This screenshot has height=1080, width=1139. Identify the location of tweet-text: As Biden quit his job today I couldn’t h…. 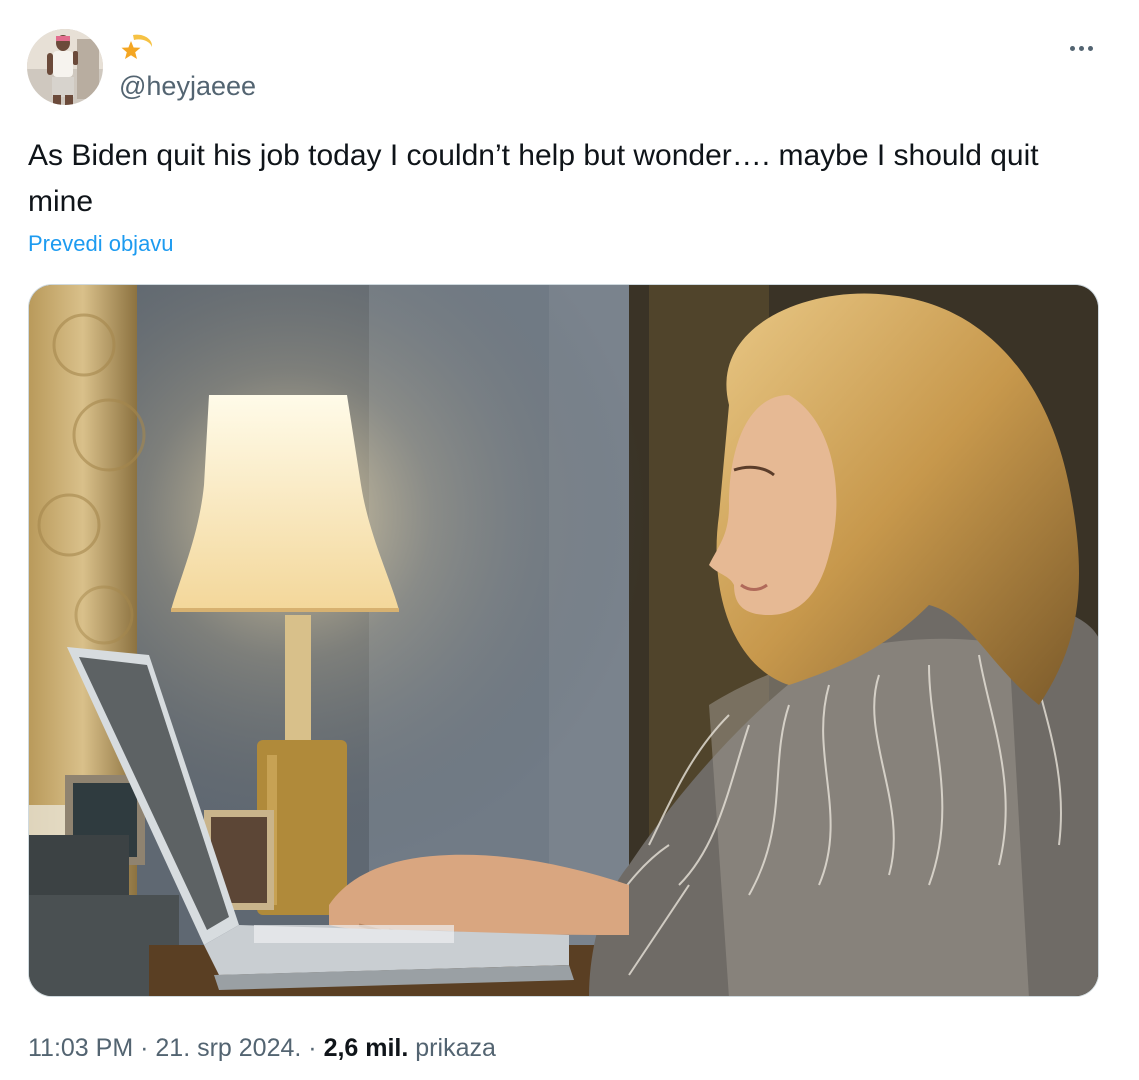
(533, 178).